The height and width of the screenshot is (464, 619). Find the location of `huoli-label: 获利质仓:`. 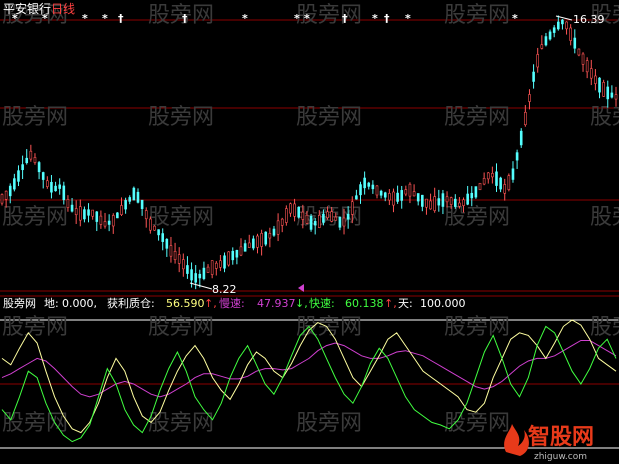

huoli-label: 获利质仓: is located at coordinates (131, 303).